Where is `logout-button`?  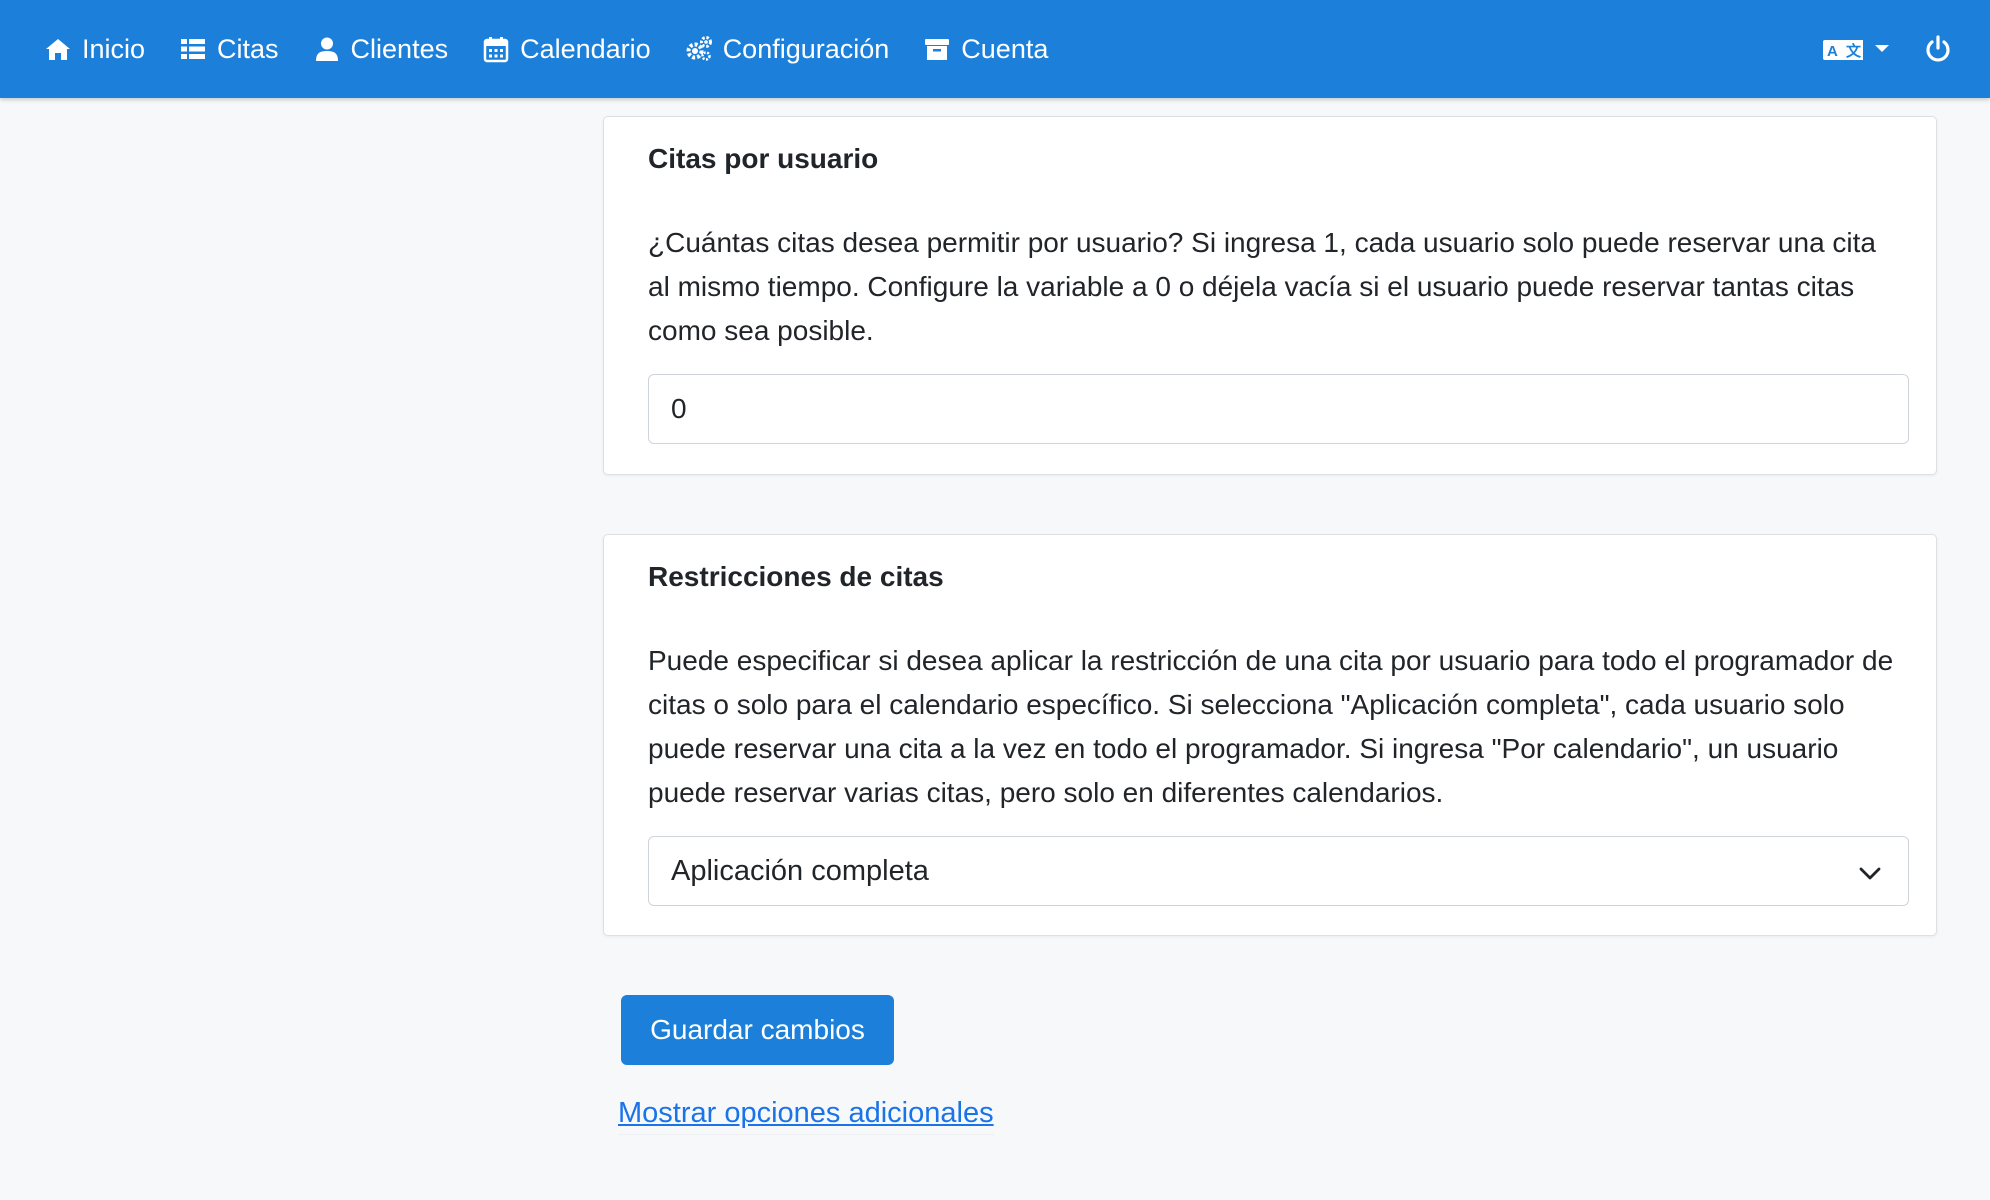 logout-button is located at coordinates (1938, 49).